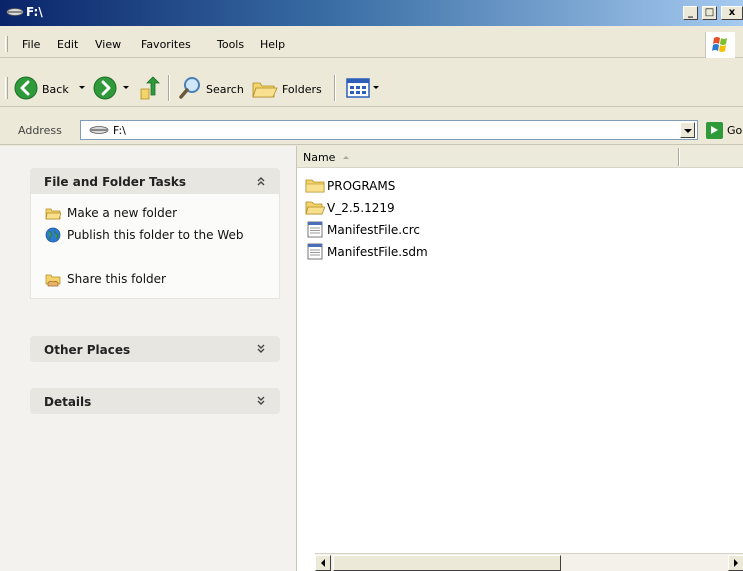 Image resolution: width=743 pixels, height=571 pixels. Describe the element at coordinates (358, 88) in the screenshot. I see `views-icon` at that location.